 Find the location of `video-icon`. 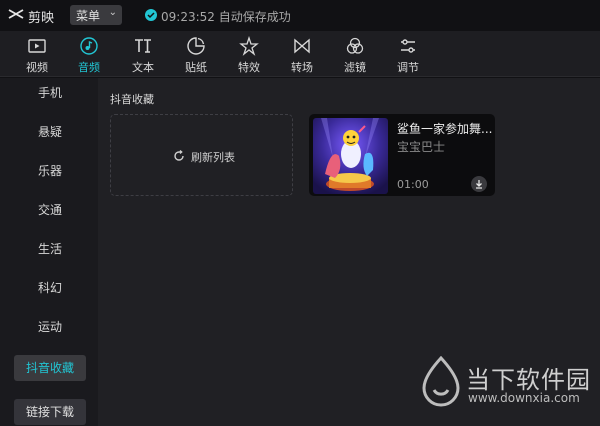

video-icon is located at coordinates (37, 46).